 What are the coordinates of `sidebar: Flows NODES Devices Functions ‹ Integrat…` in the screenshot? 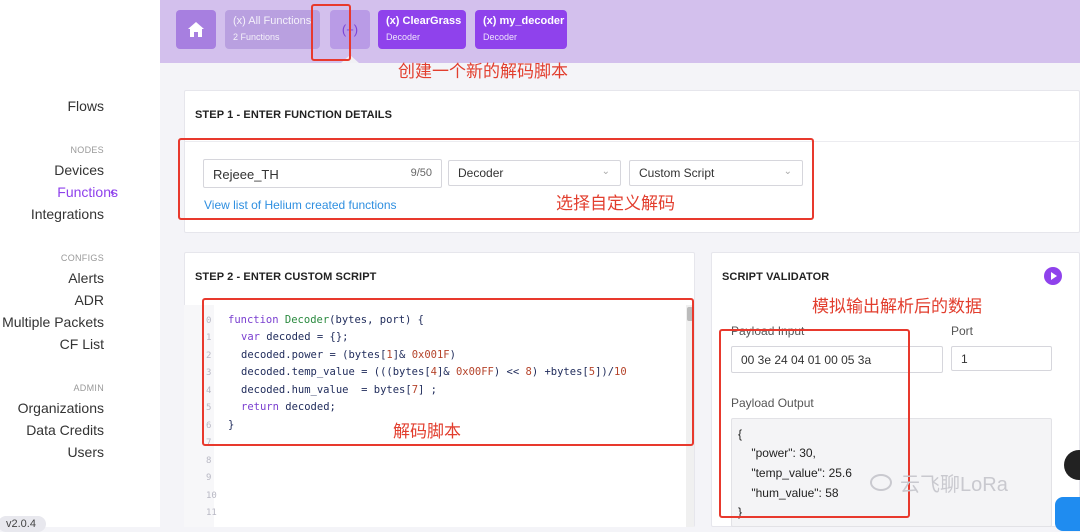 It's located at (80, 266).